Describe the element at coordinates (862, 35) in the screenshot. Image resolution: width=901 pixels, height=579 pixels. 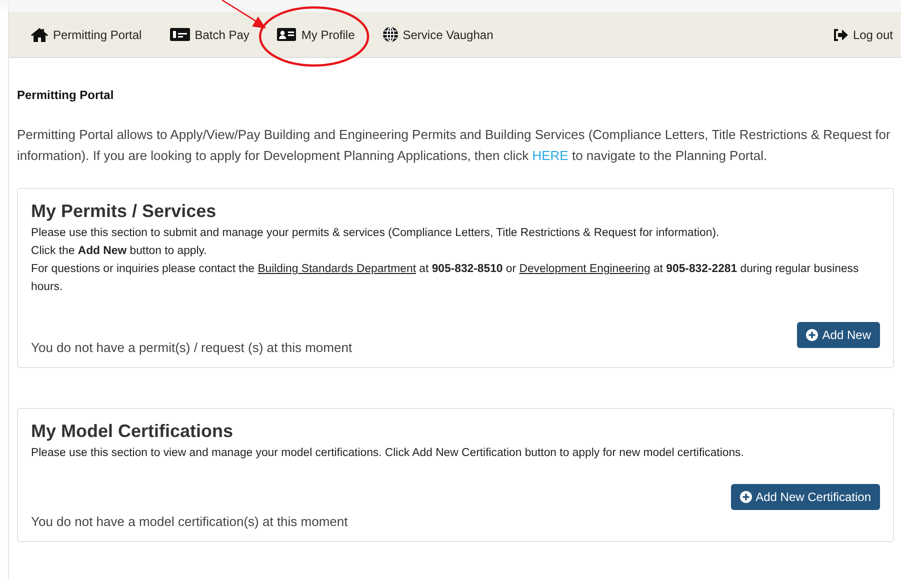
I see `logout-link: Log out` at that location.